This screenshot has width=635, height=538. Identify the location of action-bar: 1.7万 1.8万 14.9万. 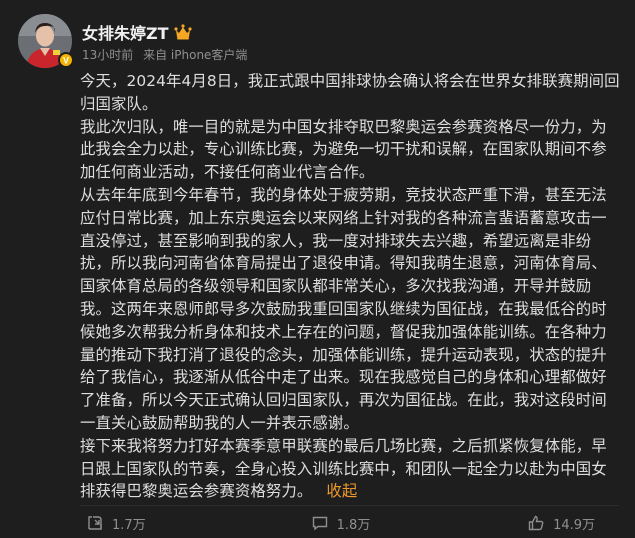
(352, 523).